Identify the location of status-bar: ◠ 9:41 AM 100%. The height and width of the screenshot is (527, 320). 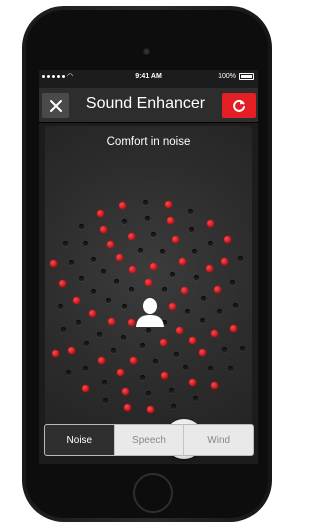
(148, 77).